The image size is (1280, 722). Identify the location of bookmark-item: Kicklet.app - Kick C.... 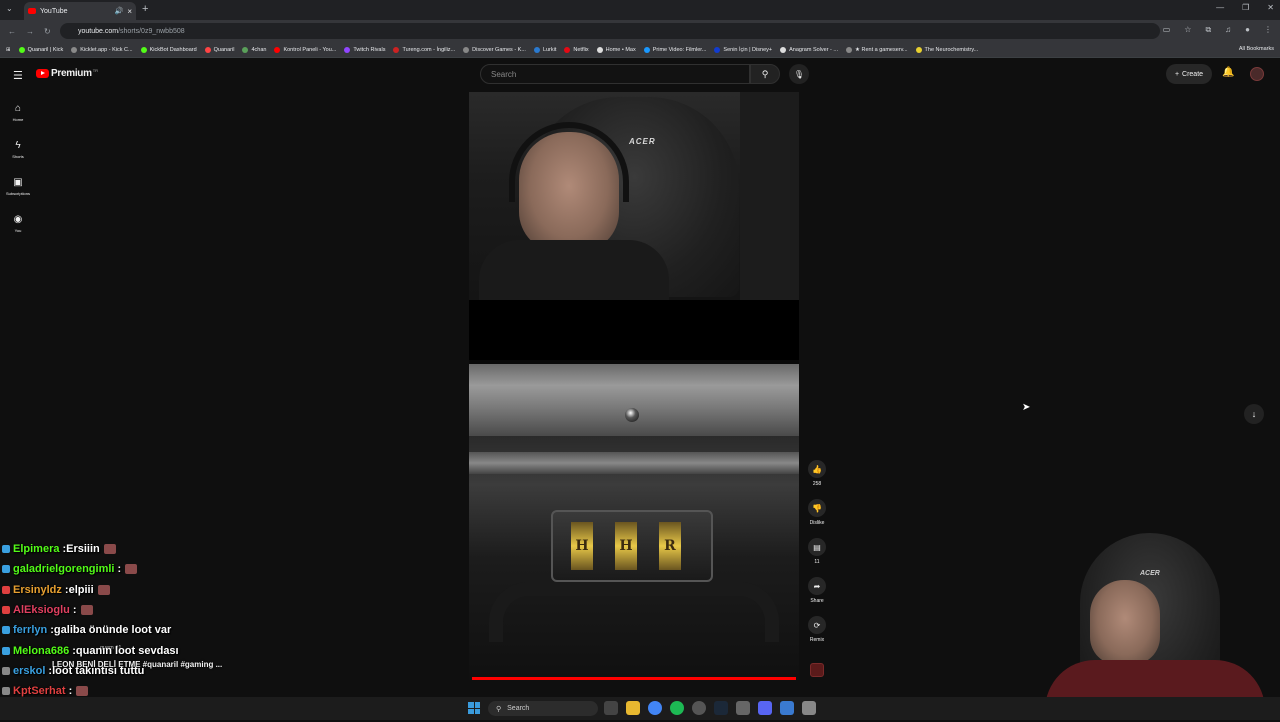
(102, 49).